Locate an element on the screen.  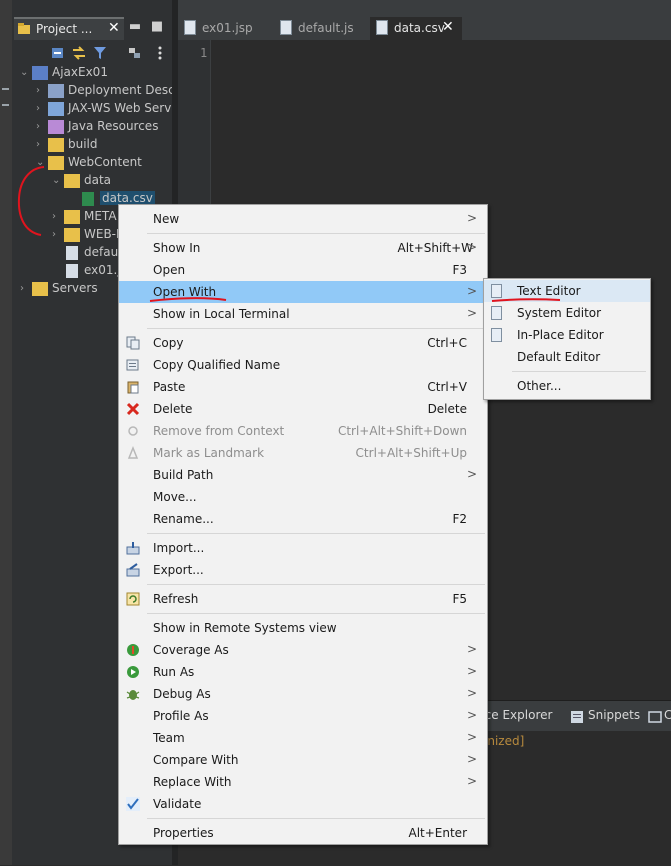
coverage-icon is located at coordinates (133, 650).